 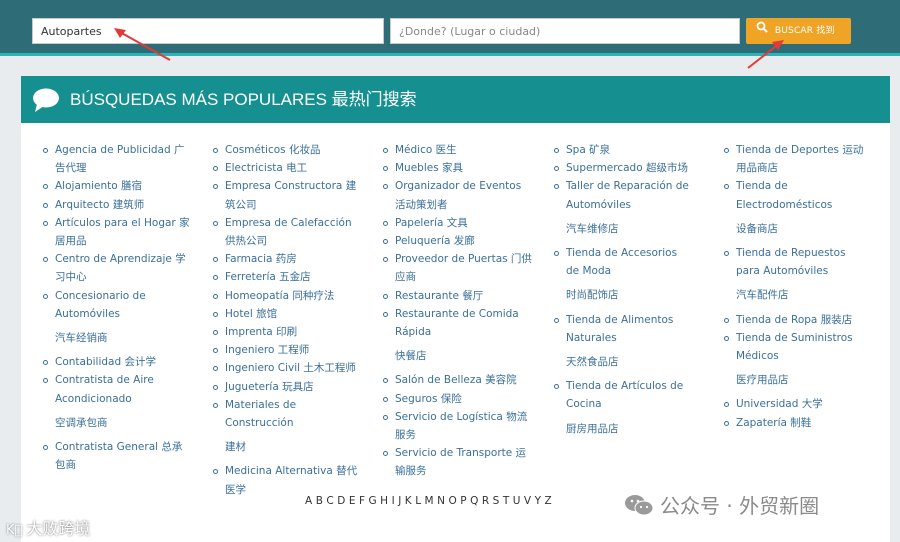 I want to click on alphabet-letter-link: I, so click(x=394, y=501).